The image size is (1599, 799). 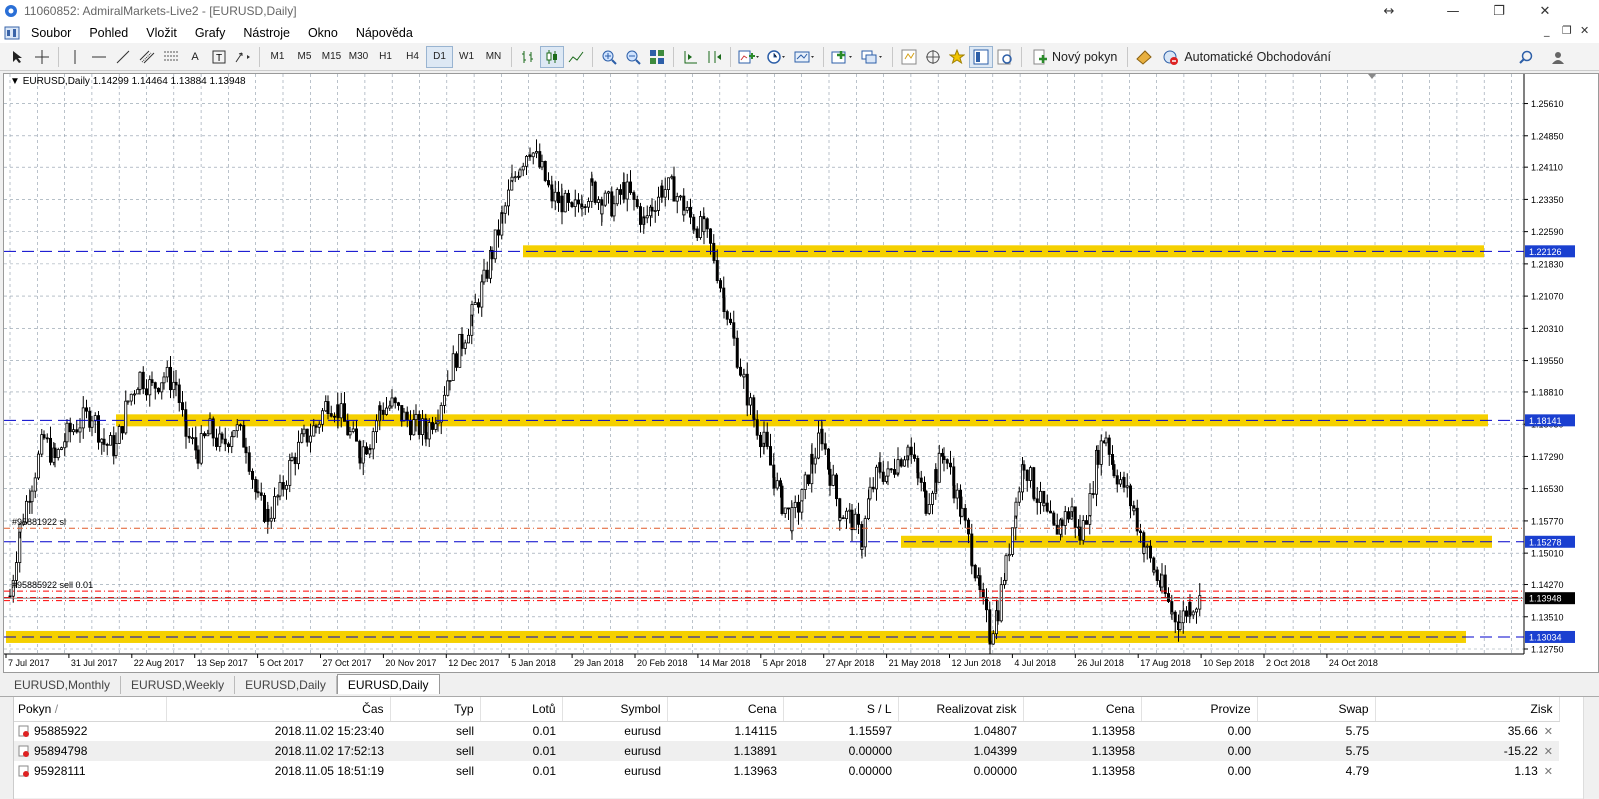 What do you see at coordinates (277, 57) in the screenshot?
I see `timeframe-m1: M1` at bounding box center [277, 57].